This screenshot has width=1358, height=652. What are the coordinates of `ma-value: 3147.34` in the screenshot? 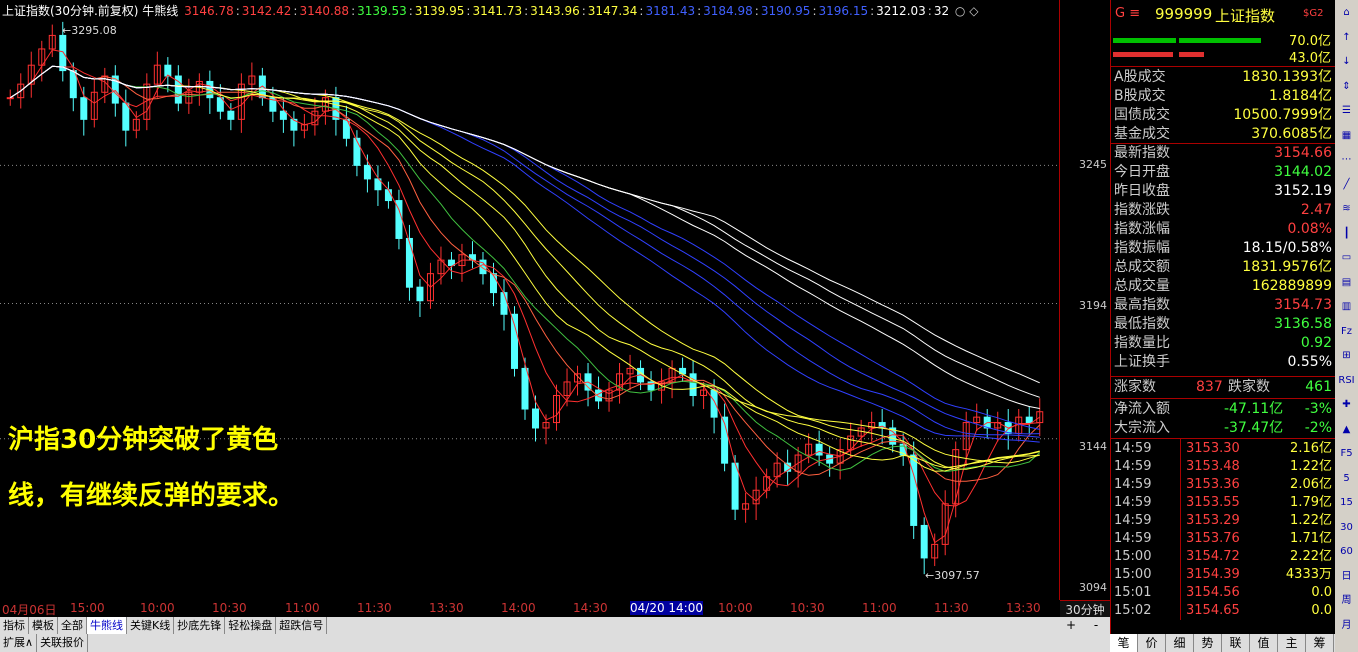 It's located at (612, 11).